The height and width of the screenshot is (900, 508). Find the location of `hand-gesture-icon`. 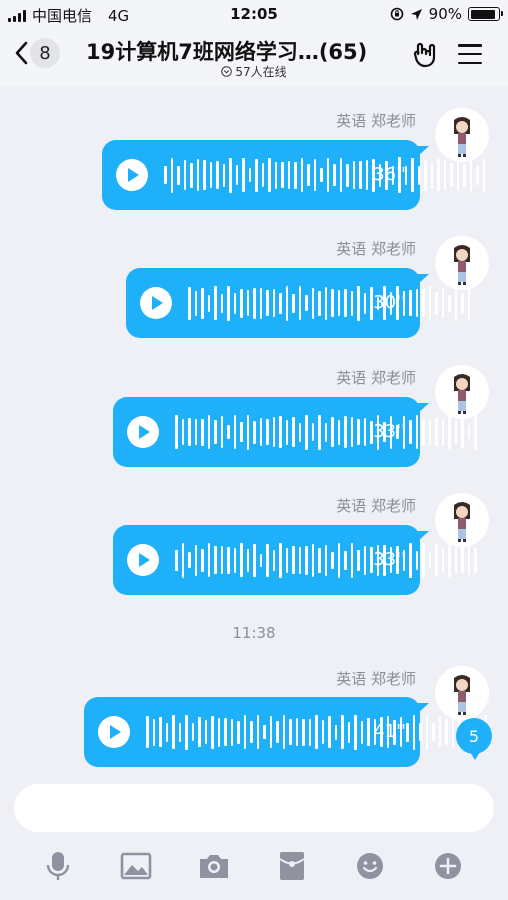

hand-gesture-icon is located at coordinates (425, 55).